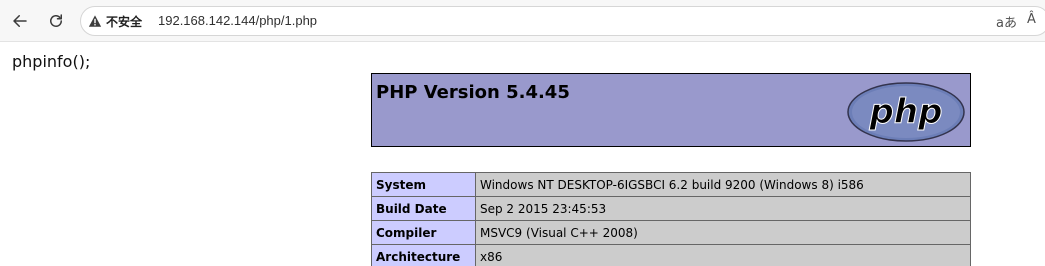 This screenshot has height=266, width=1045. Describe the element at coordinates (1031, 19) in the screenshot. I see `text-size-icon: Â` at that location.